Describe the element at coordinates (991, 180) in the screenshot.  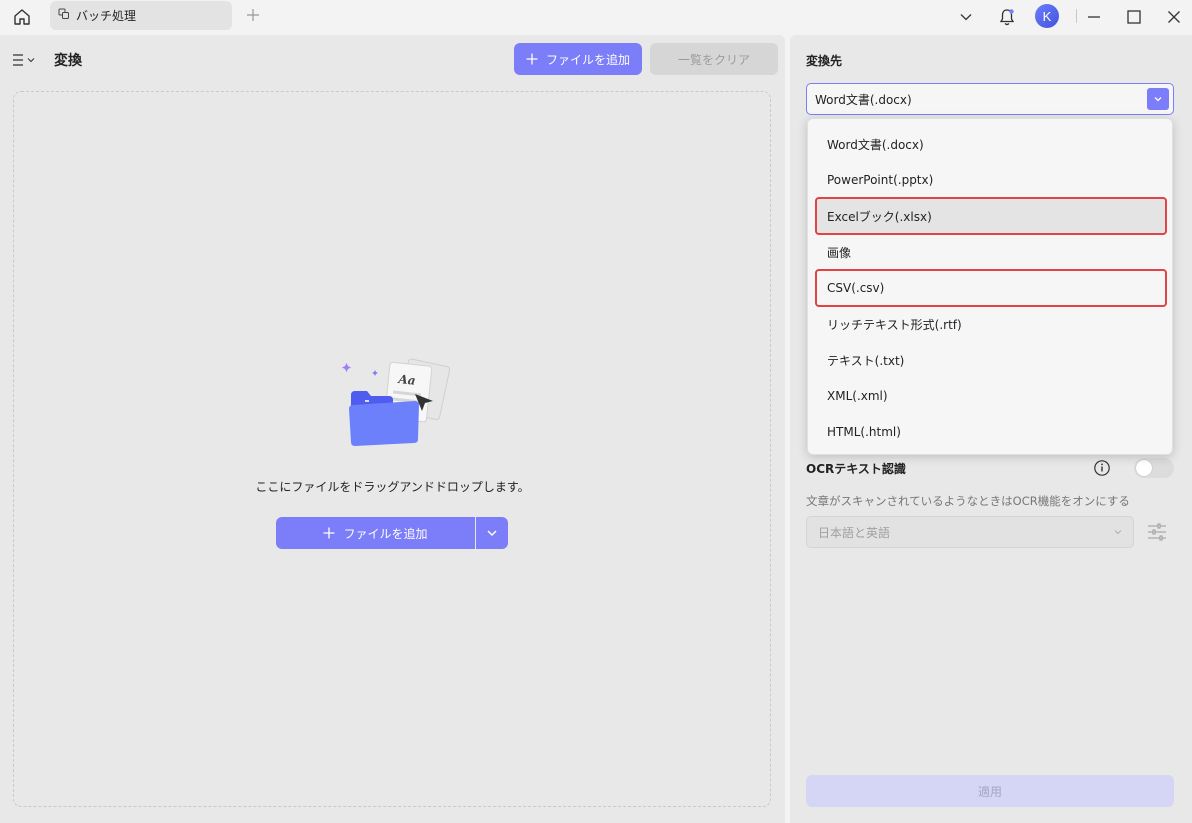
I see `format-option-powerpoint: PowerPoint(.pptx)` at that location.